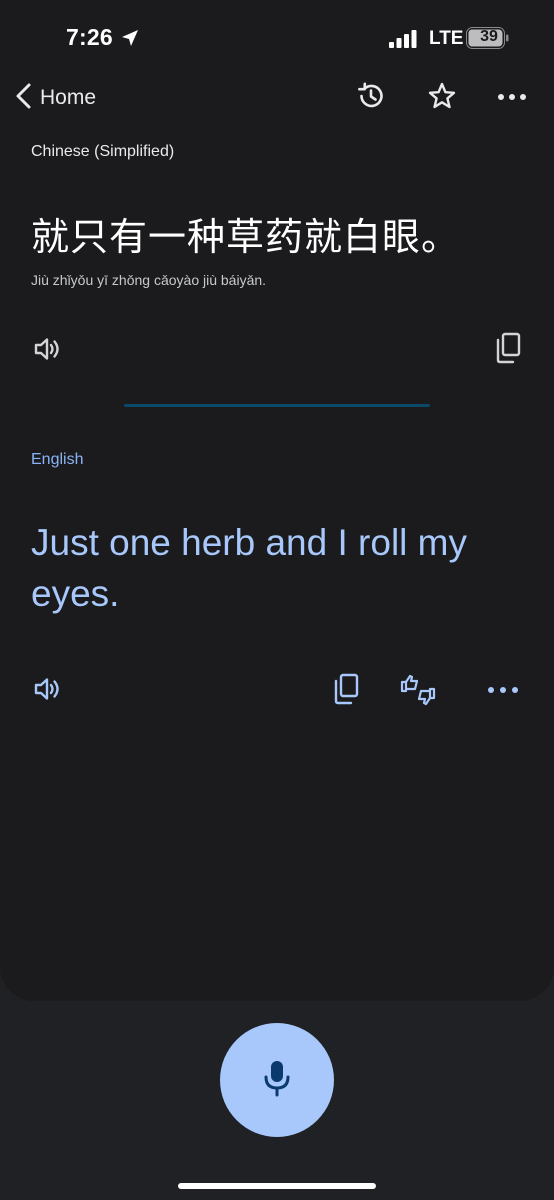 The width and height of the screenshot is (554, 1200). I want to click on source-listen-button, so click(48, 351).